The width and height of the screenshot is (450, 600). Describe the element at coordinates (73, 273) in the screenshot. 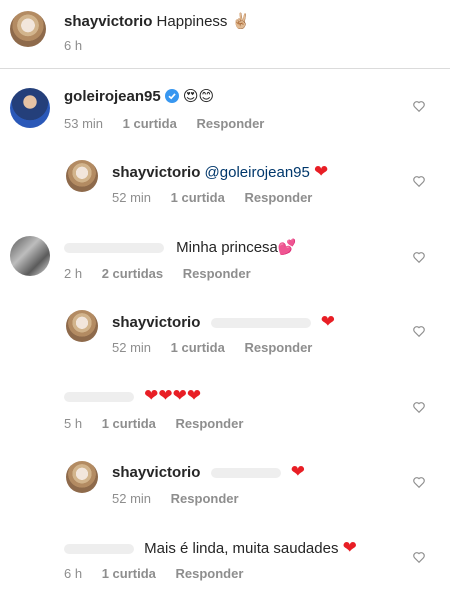

I see `comment-time: 2 h` at that location.